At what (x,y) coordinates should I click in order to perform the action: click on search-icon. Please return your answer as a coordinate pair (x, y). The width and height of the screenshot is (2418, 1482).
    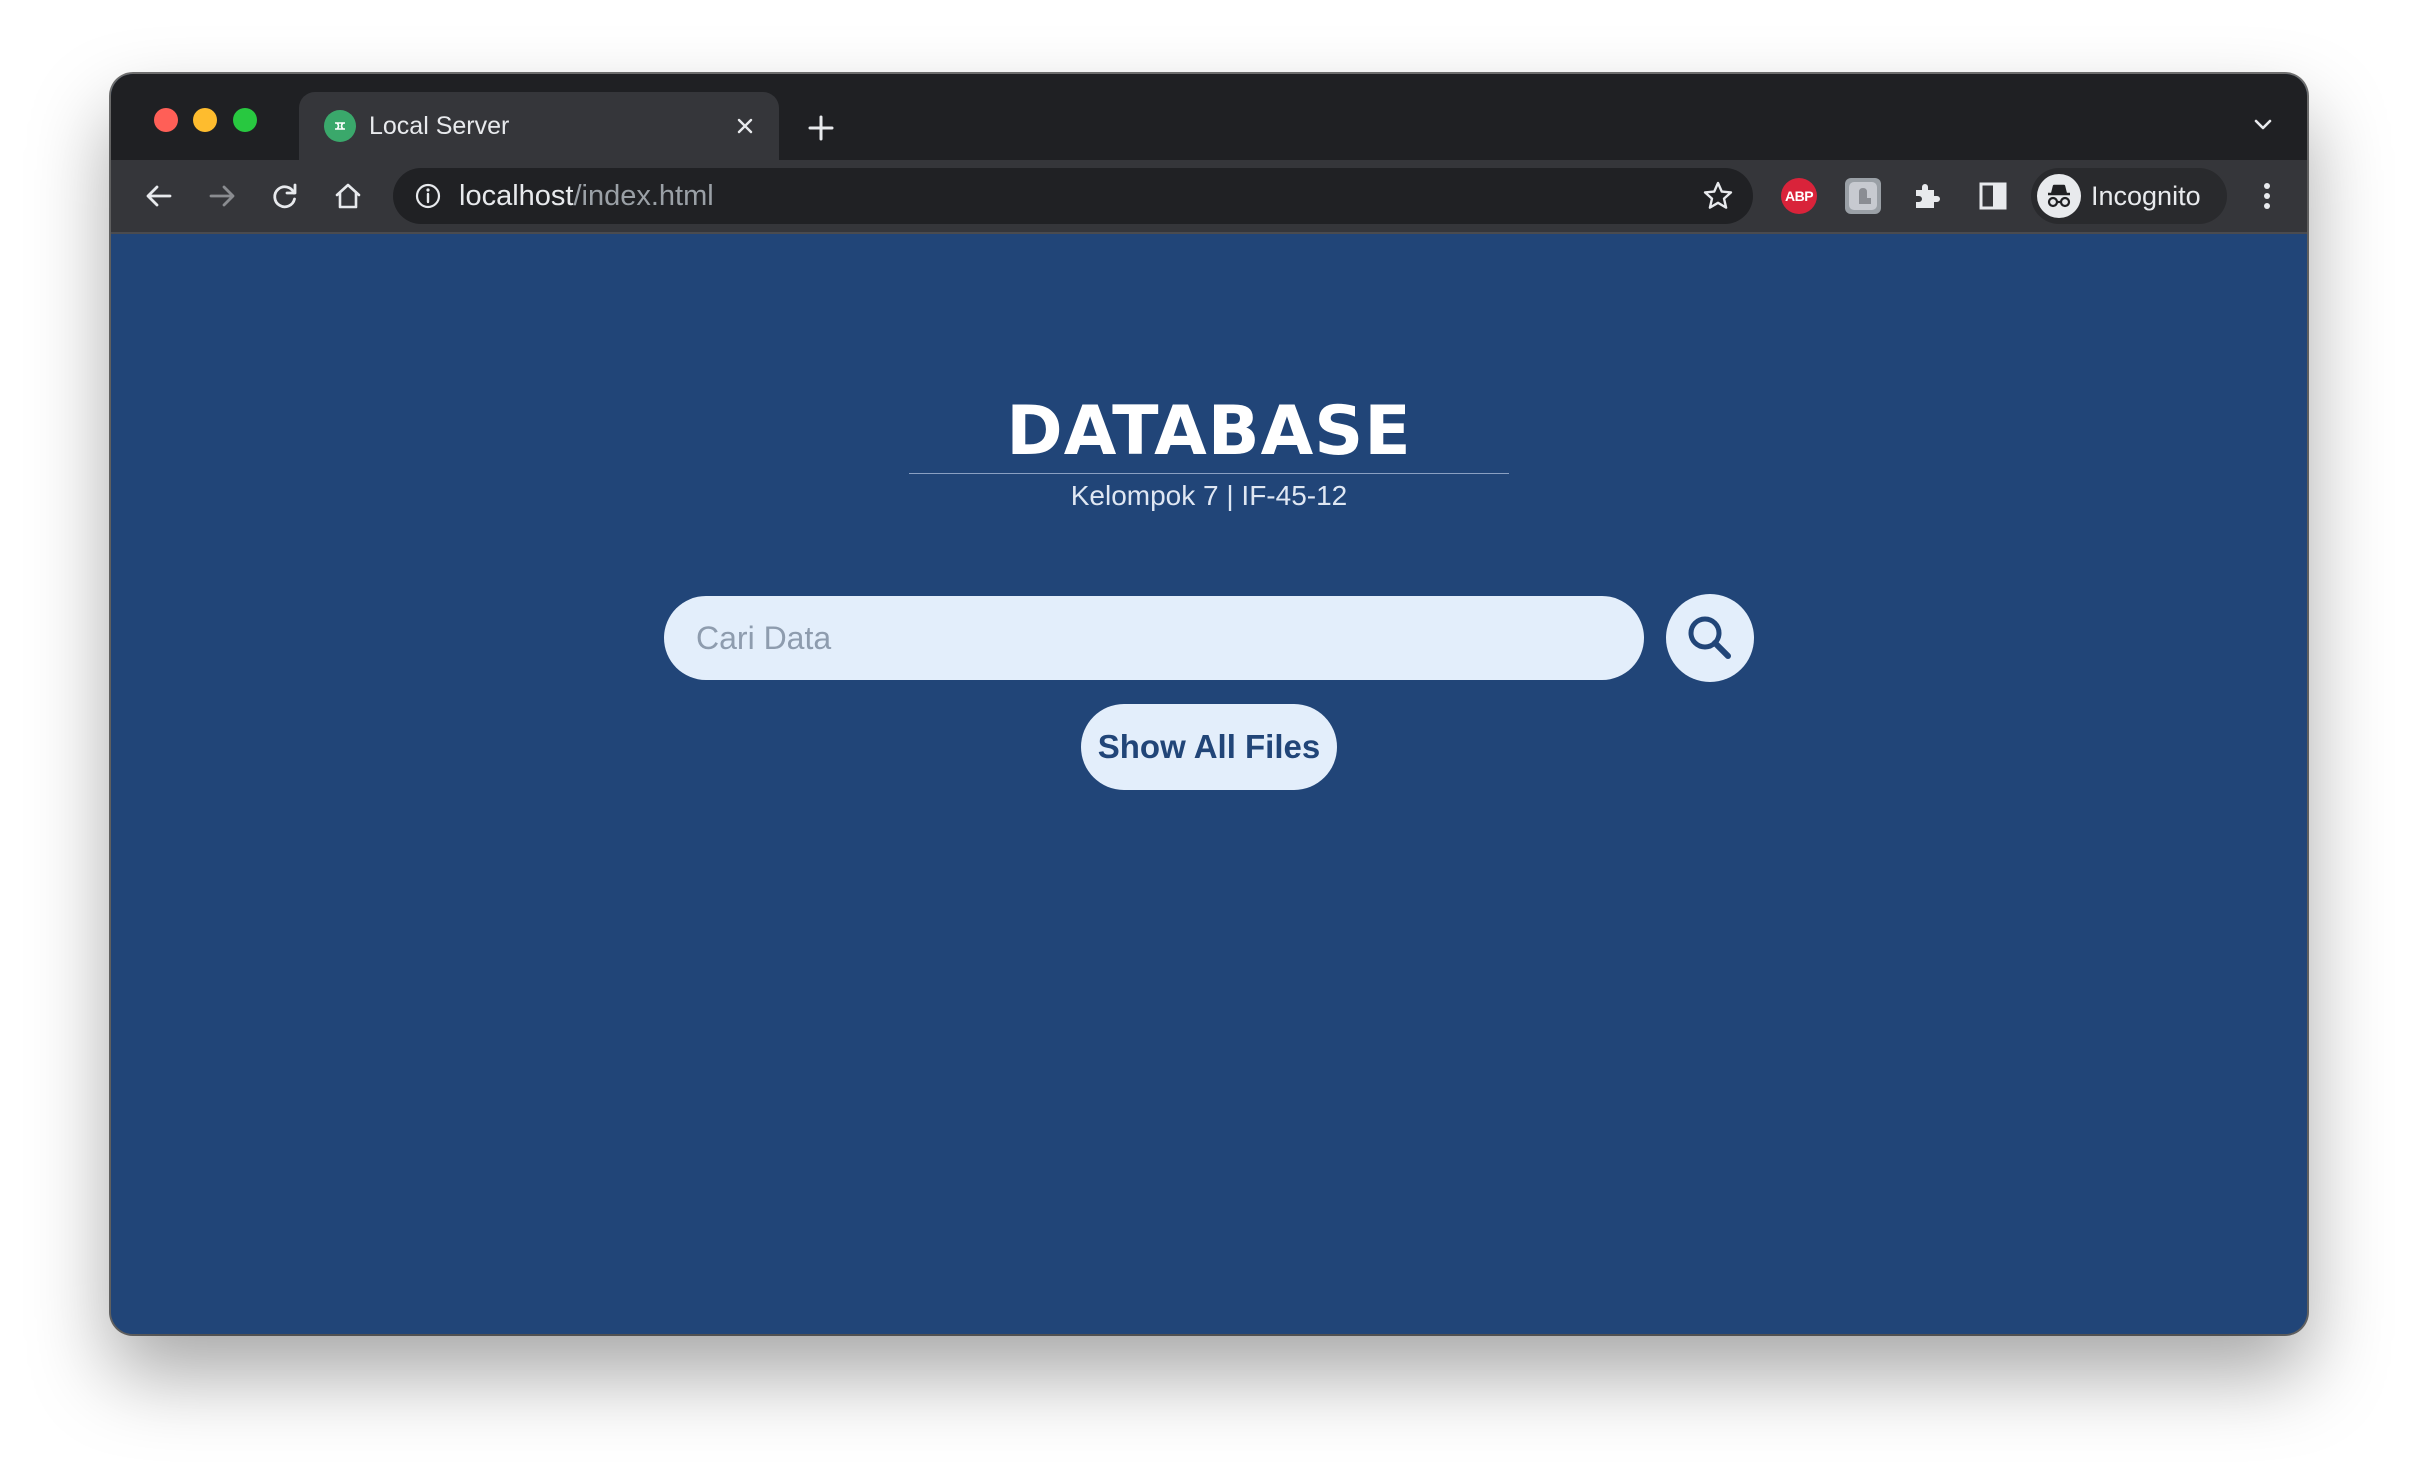
    Looking at the image, I should click on (1709, 637).